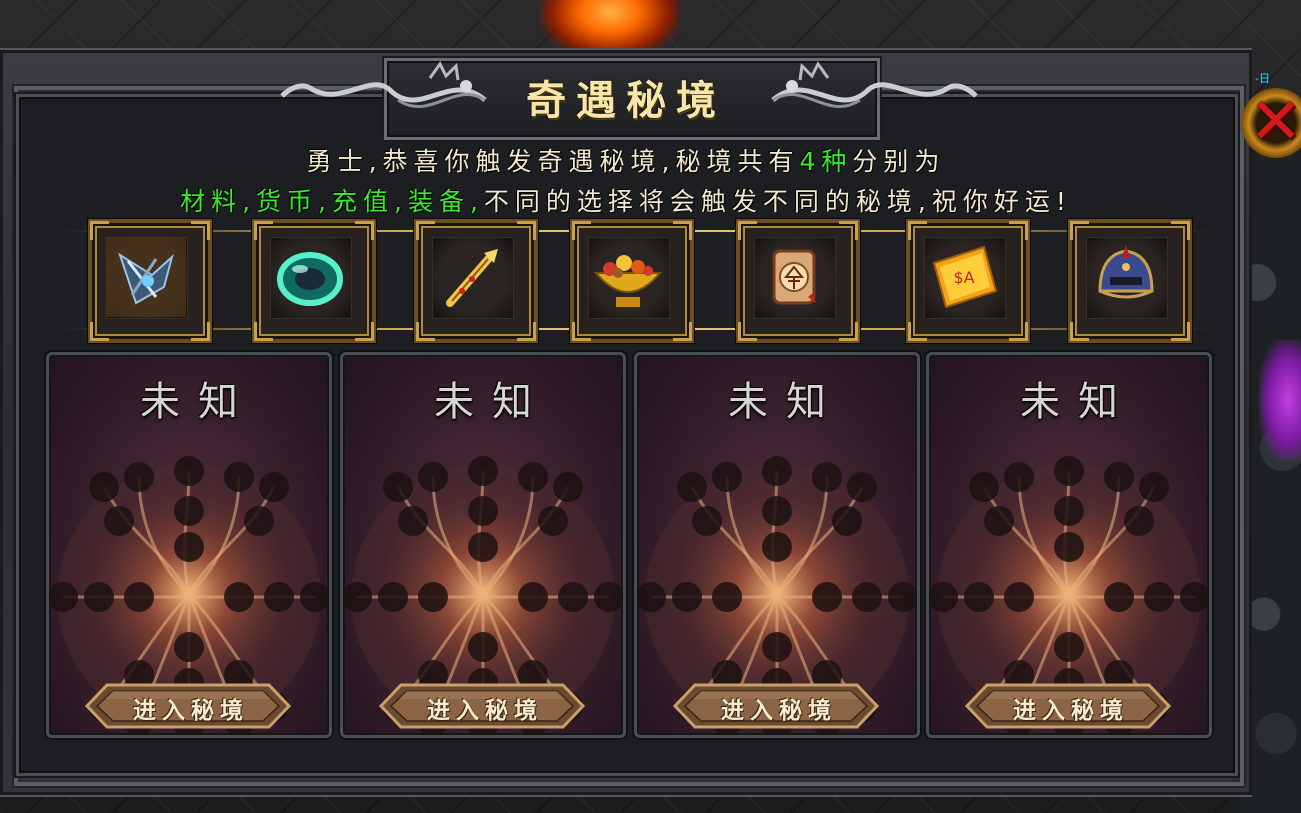  What do you see at coordinates (472, 278) in the screenshot?
I see `golden-sword-icon` at bounding box center [472, 278].